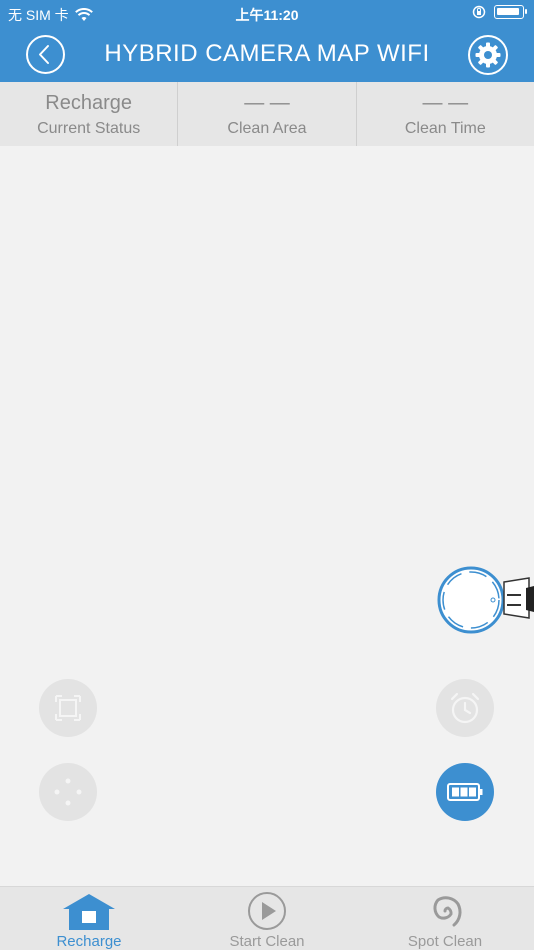  I want to click on top-bar: 无 SIM 卡 上午11:20 HYBRID CAMERA MAP WIFI, so click(267, 41).